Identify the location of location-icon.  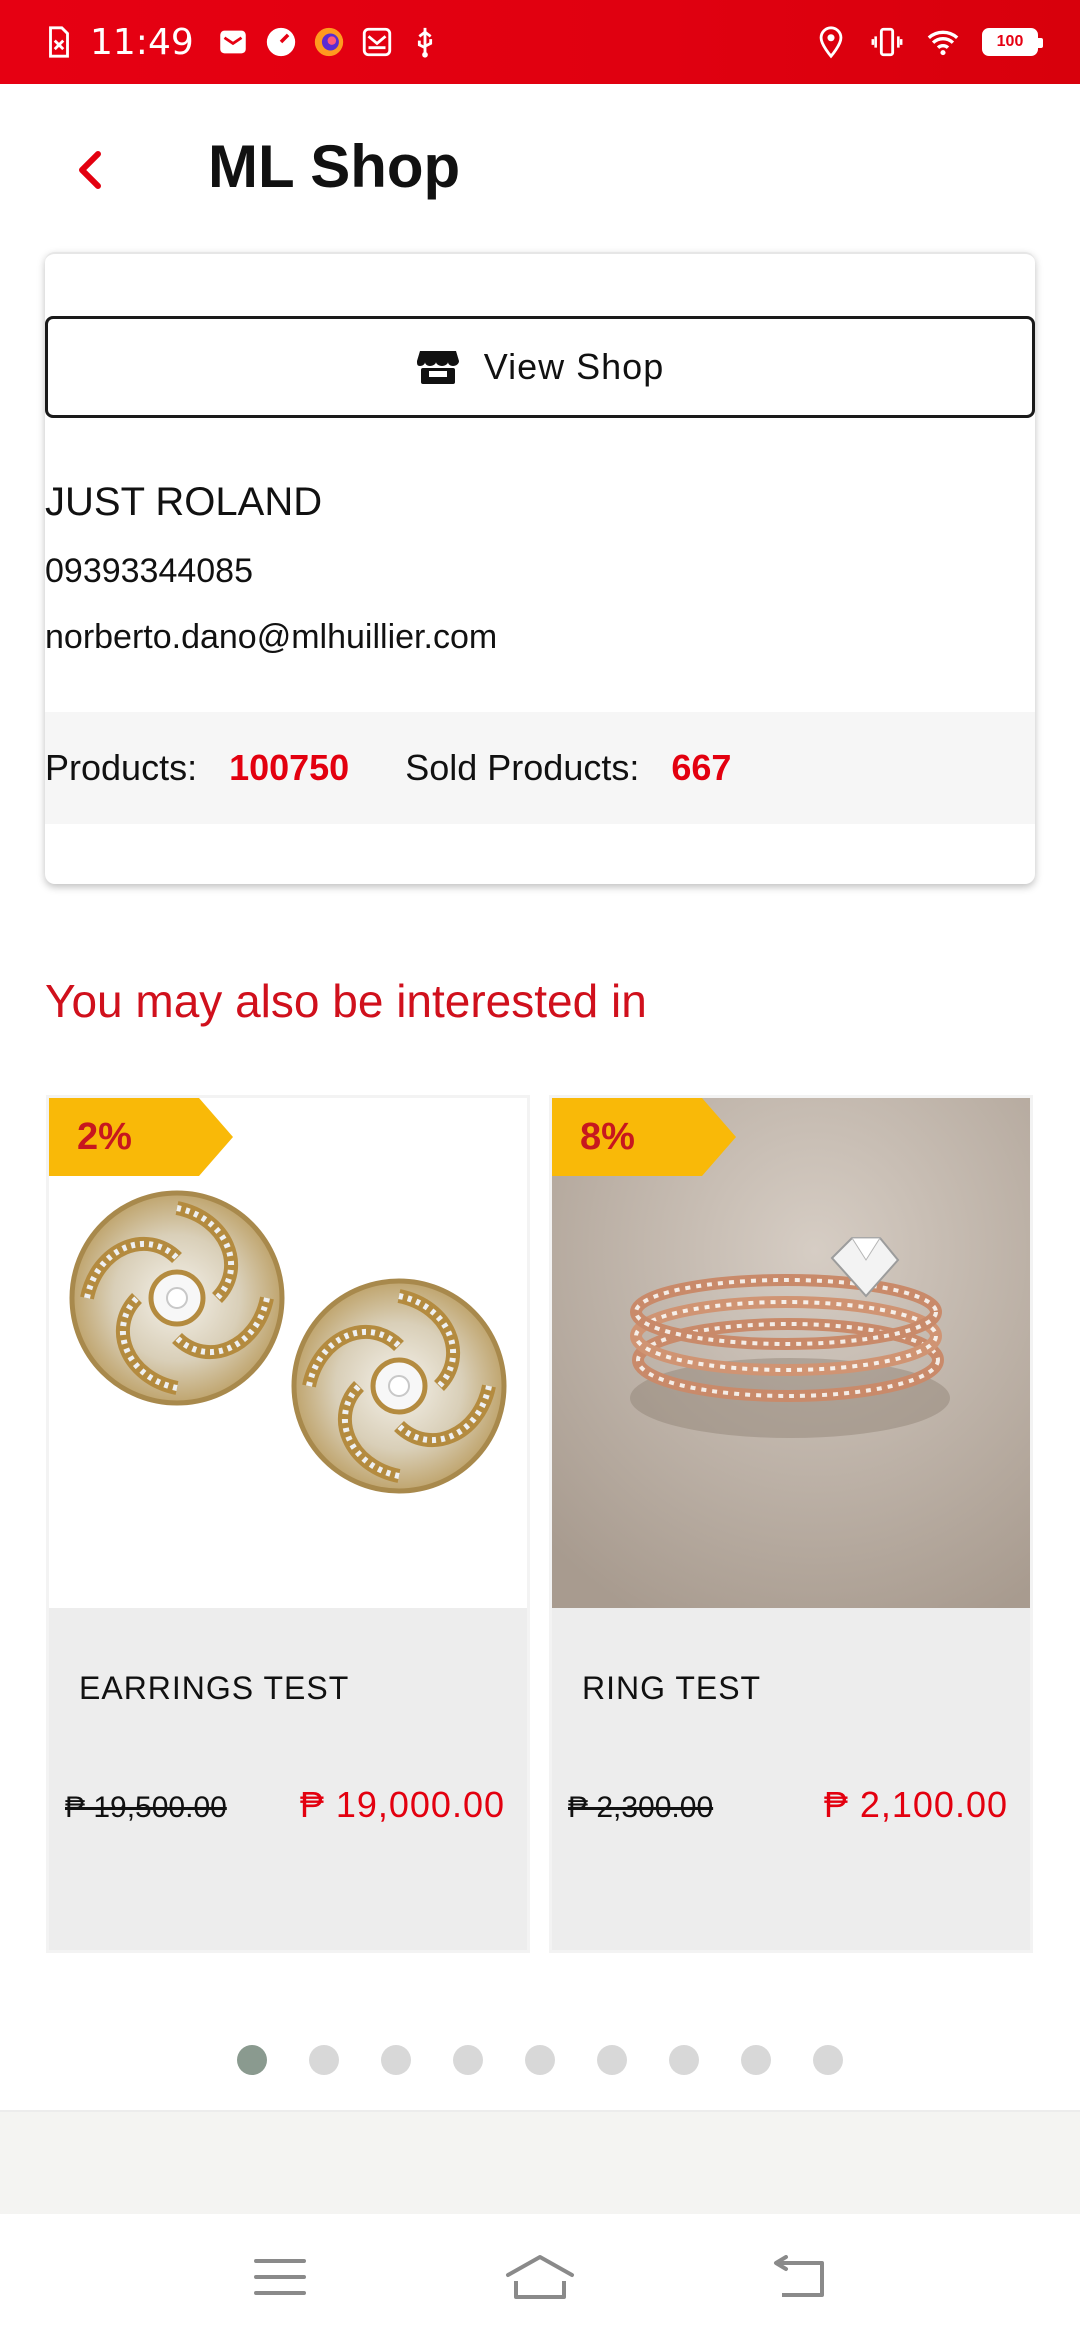
(831, 42).